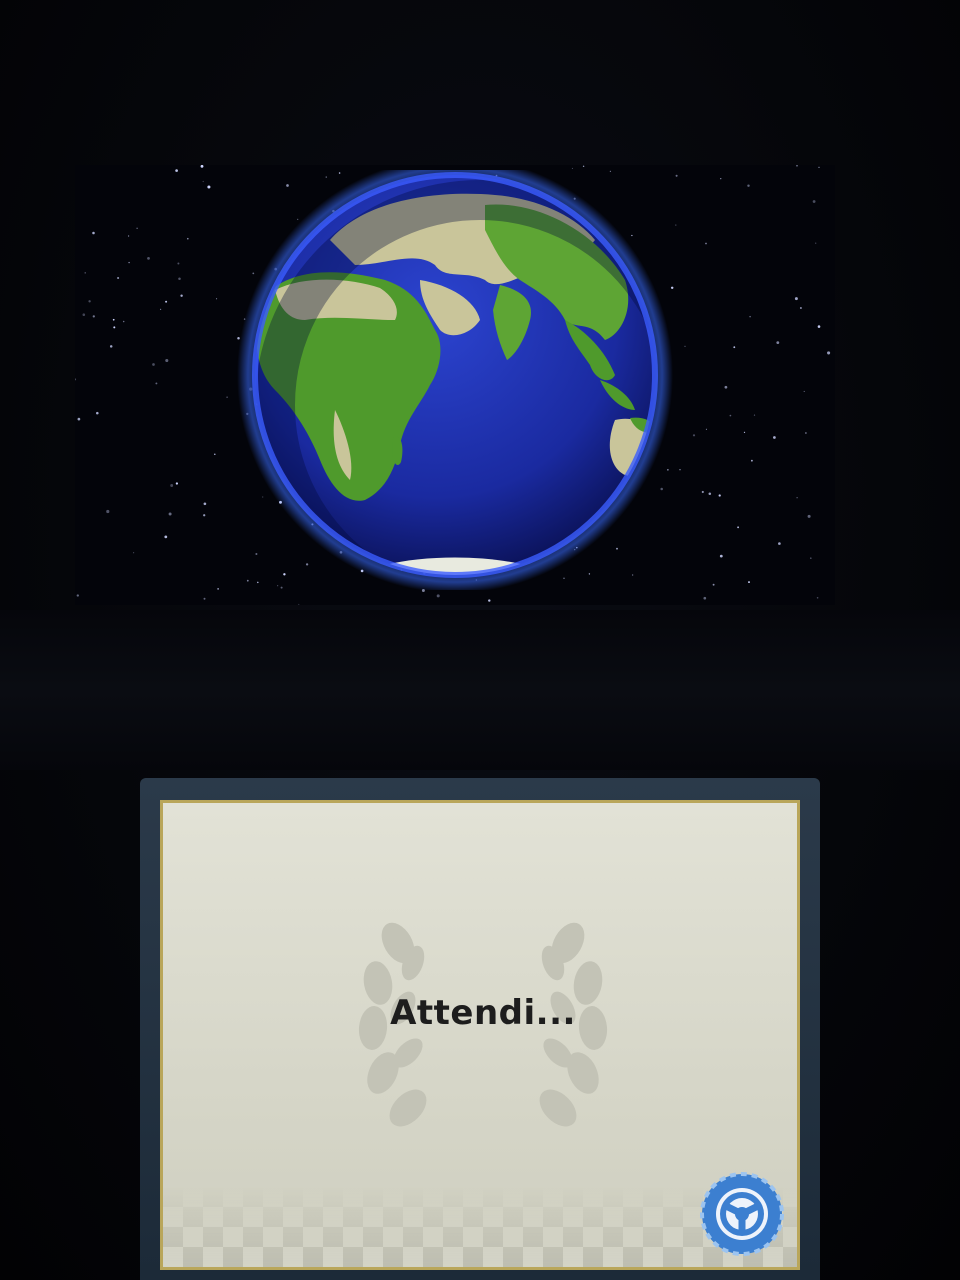  I want to click on console-hinge, so click(480, 690).